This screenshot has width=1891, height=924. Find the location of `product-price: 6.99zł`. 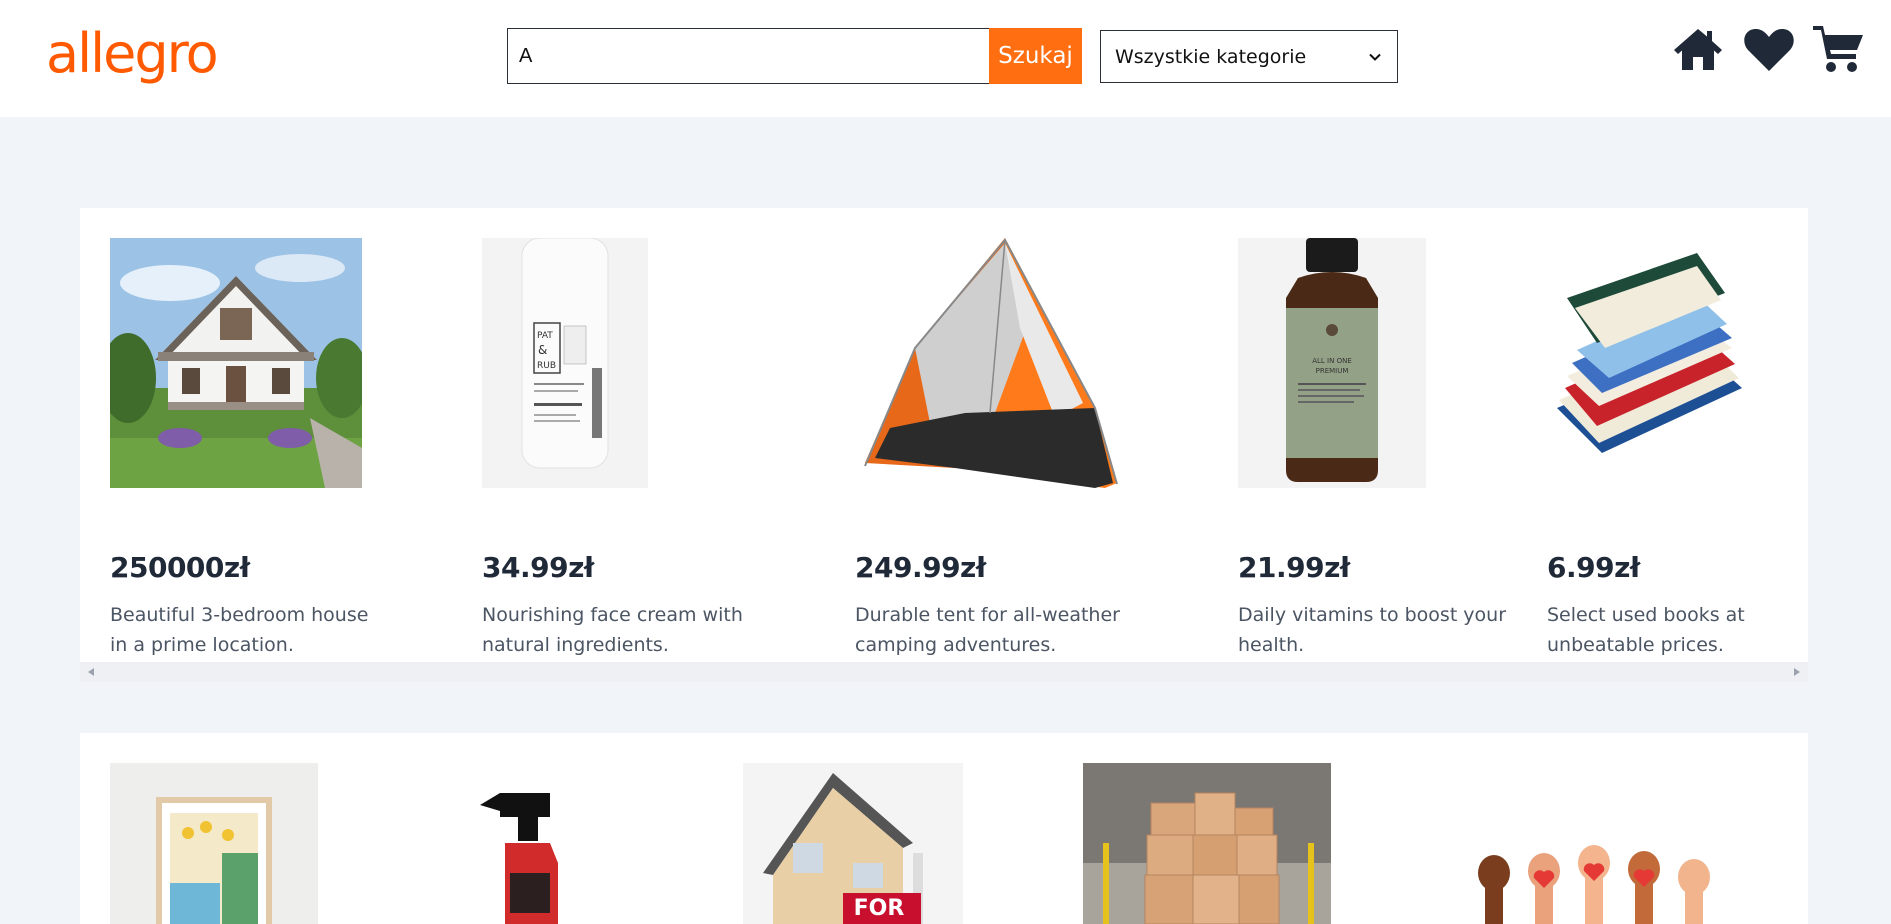

product-price: 6.99zł is located at coordinates (1593, 567).